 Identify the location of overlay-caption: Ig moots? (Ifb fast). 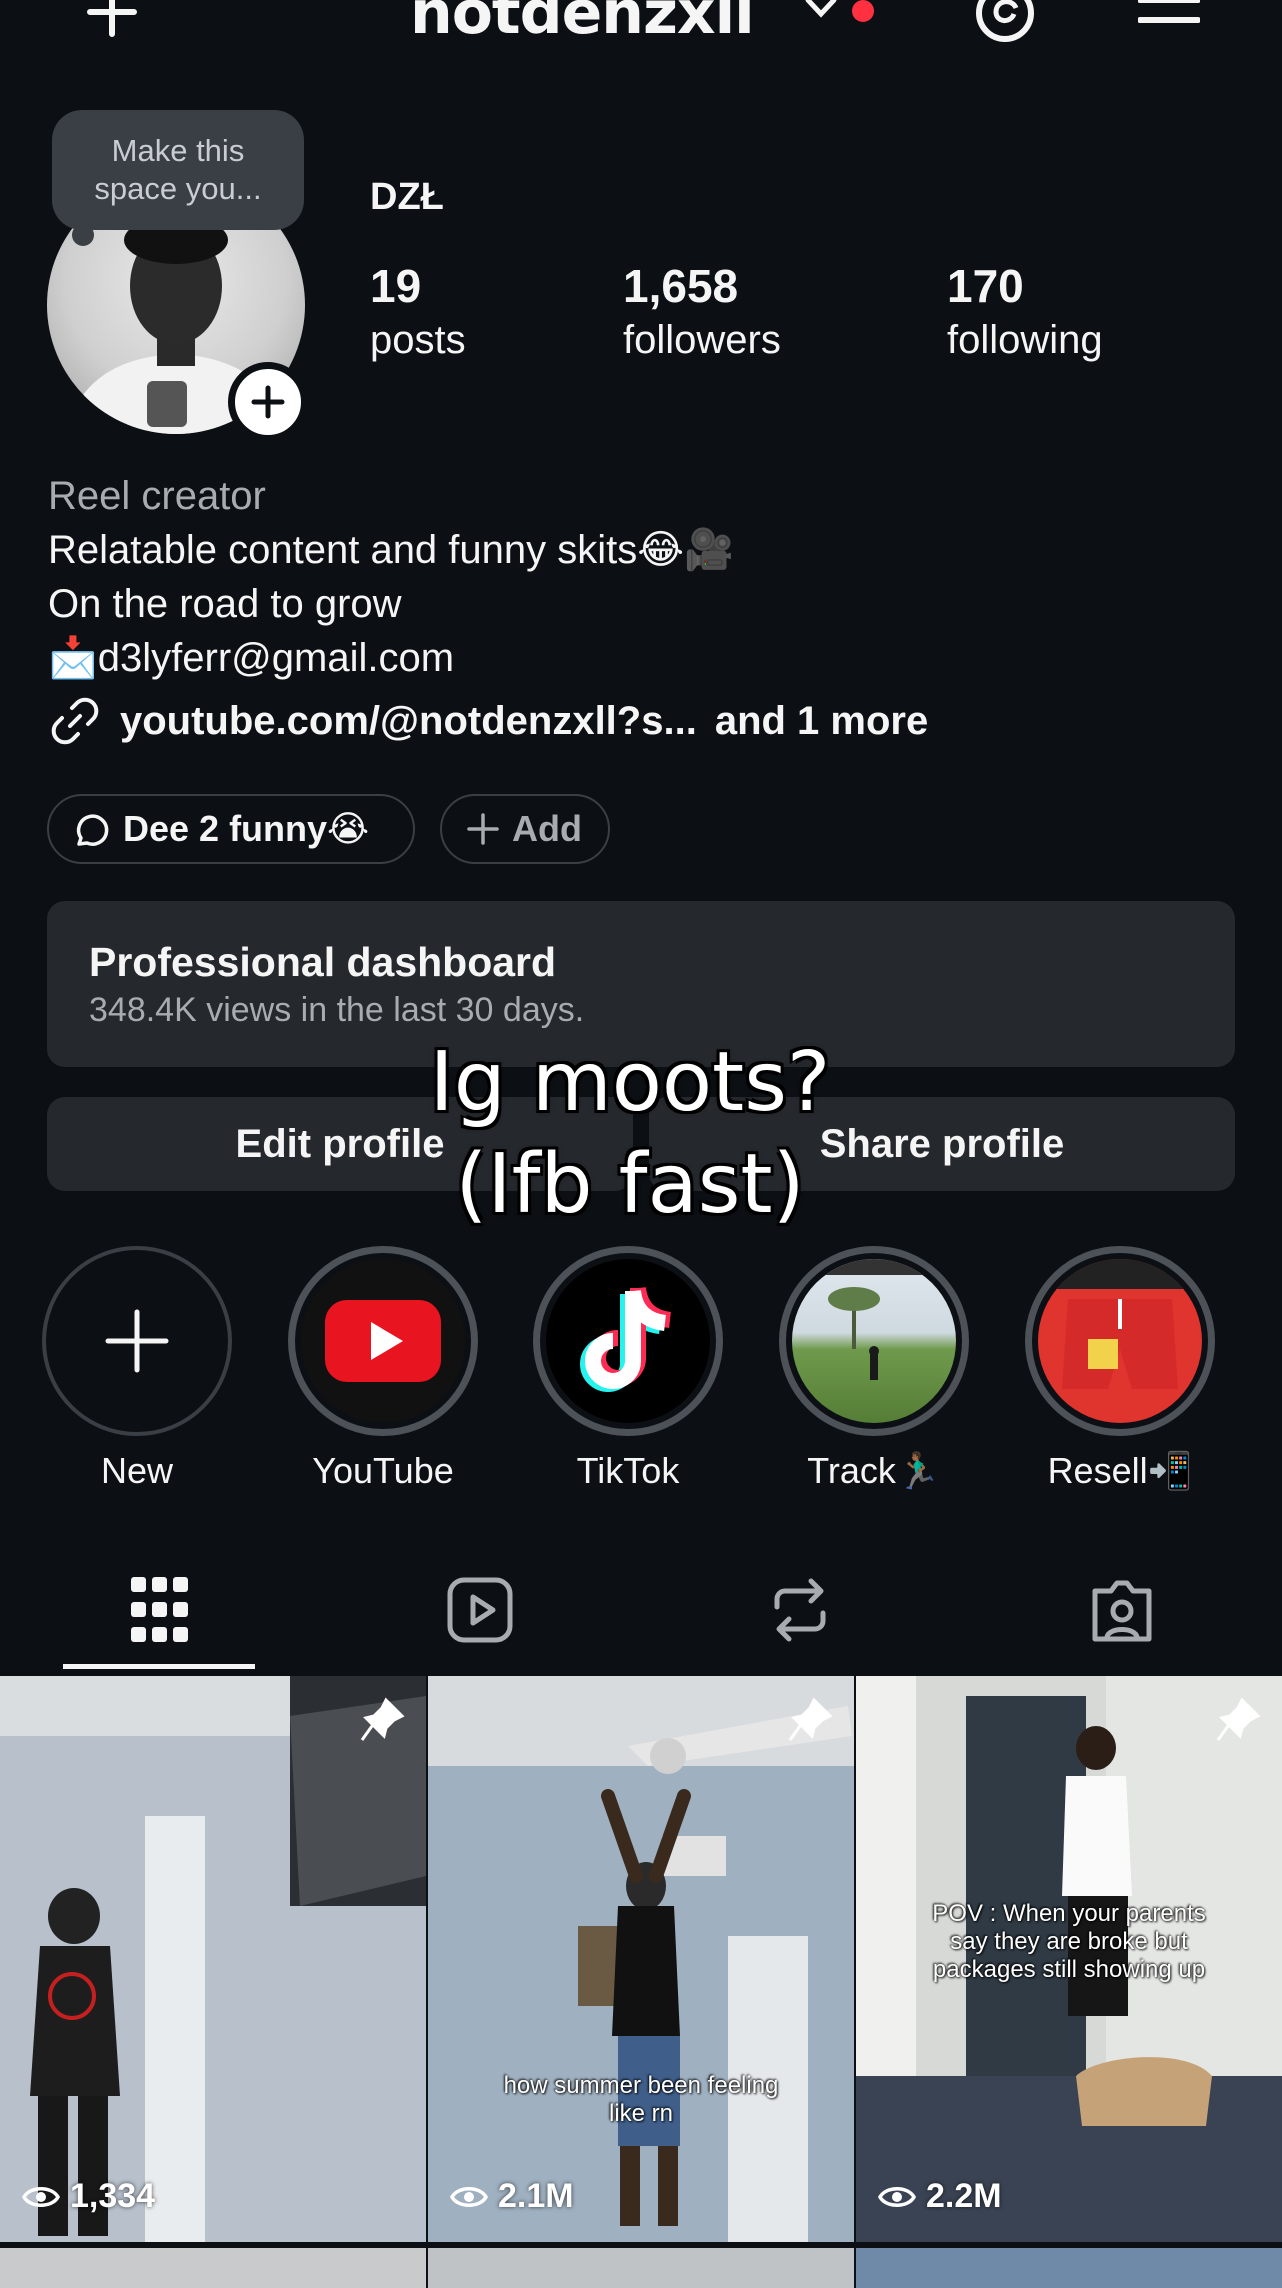
(630, 1134).